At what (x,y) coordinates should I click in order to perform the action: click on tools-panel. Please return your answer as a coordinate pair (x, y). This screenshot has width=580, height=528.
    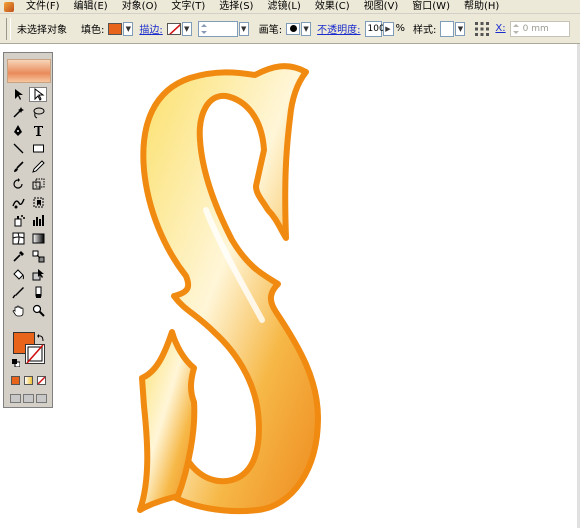
    Looking at the image, I should click on (28, 230).